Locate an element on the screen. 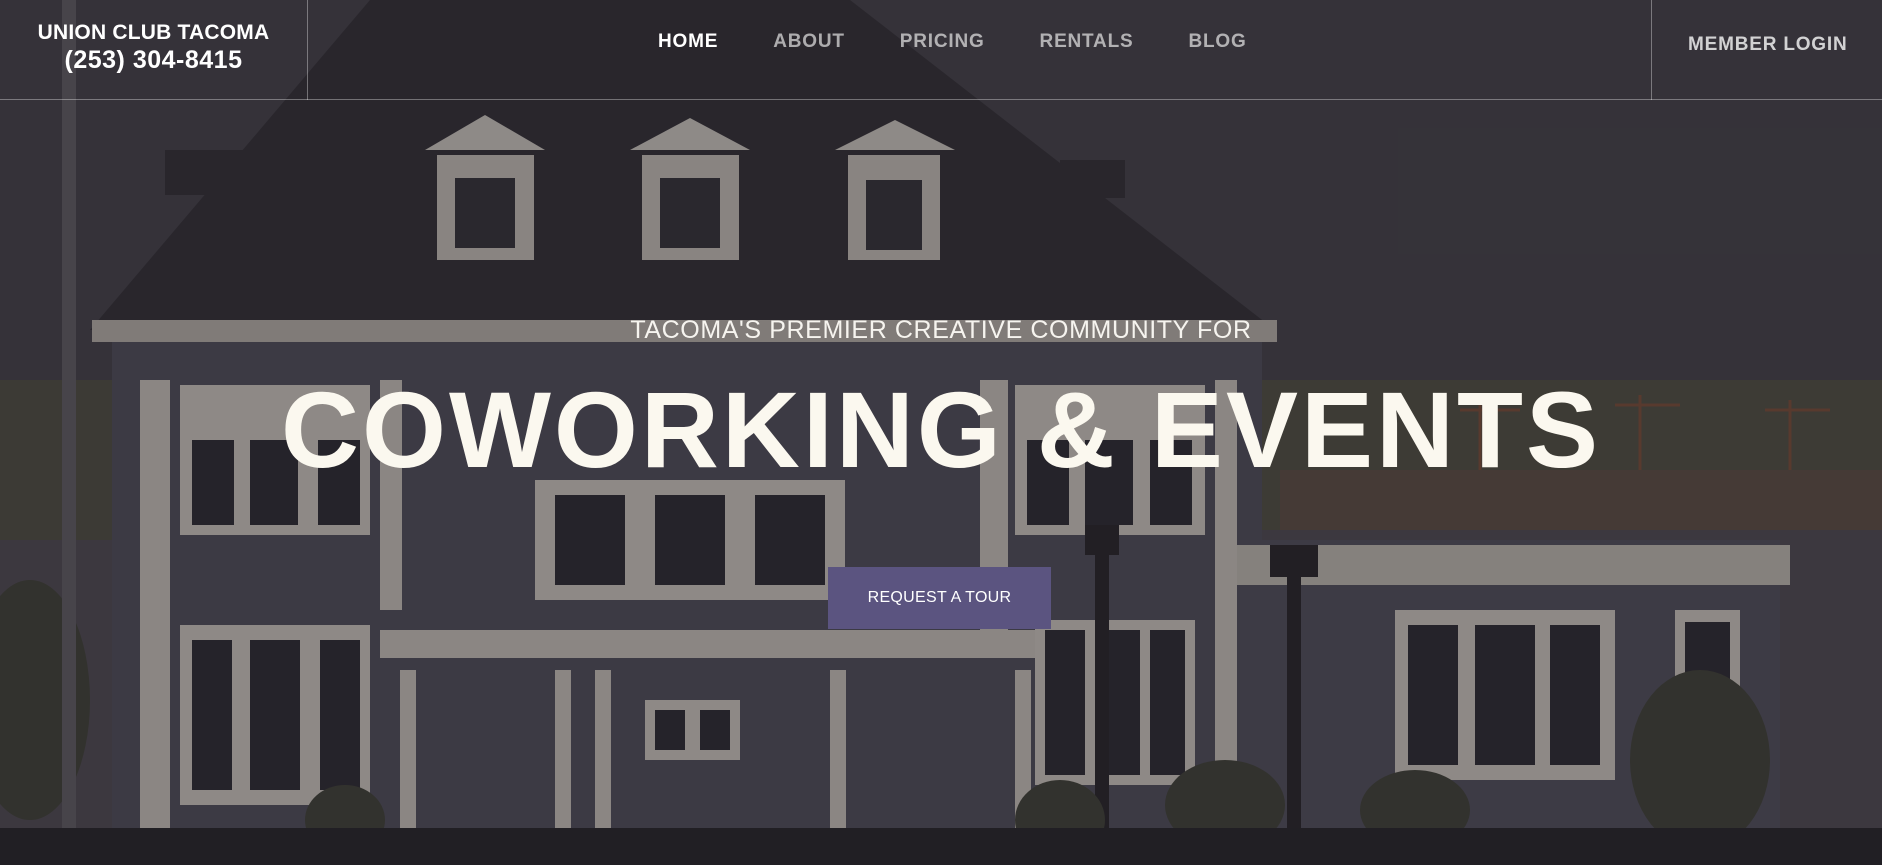 Image resolution: width=1882 pixels, height=865 pixels. nav-item-rentals: RENTALS is located at coordinates (1087, 43).